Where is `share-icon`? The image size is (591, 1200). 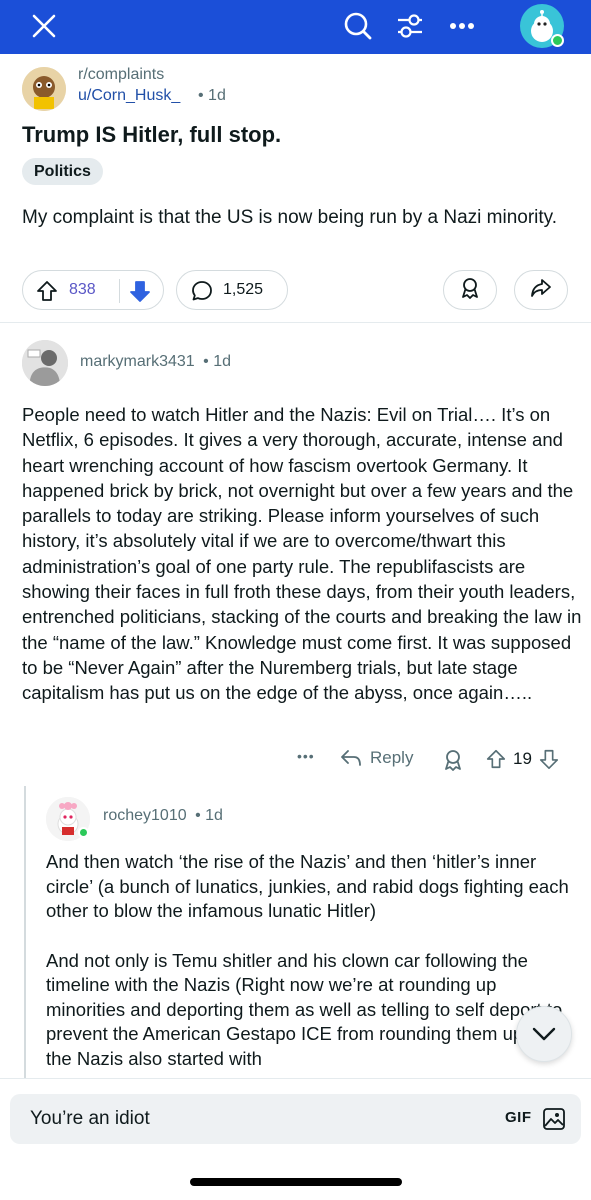 share-icon is located at coordinates (541, 290).